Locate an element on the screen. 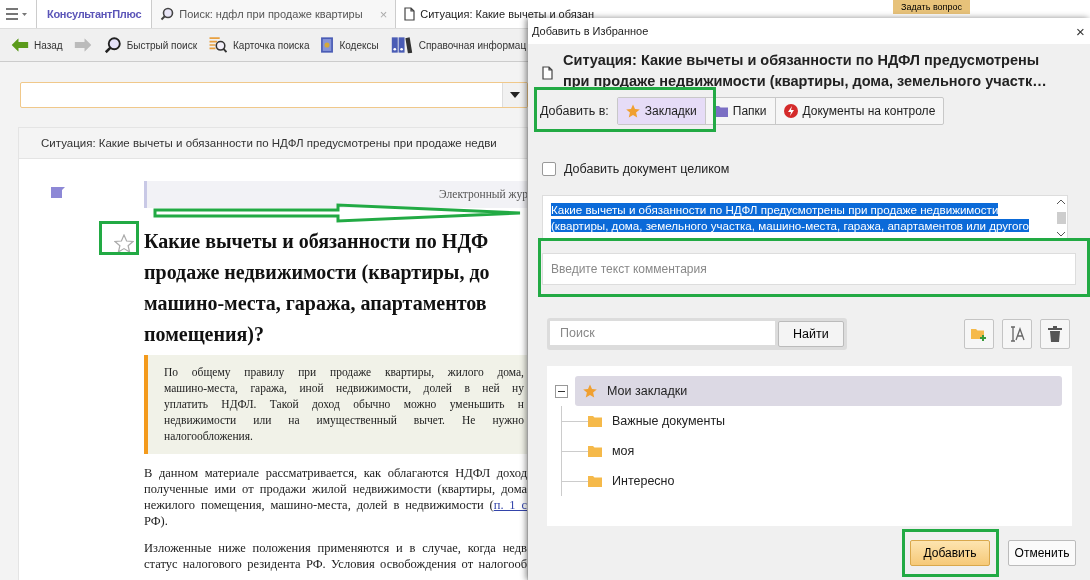 This screenshot has height=580, width=1090. source-banner: Электронный жур is located at coordinates (335, 194).